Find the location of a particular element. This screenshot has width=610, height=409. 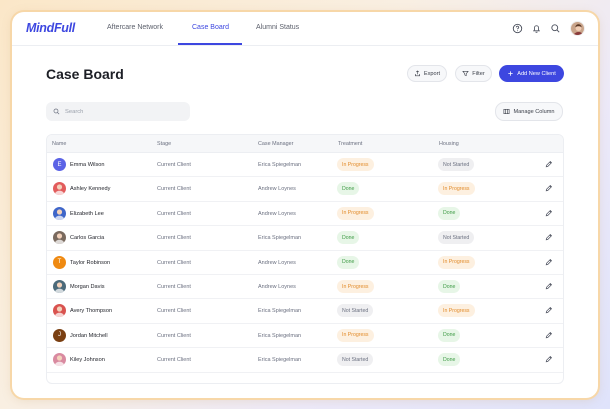

bell-icon is located at coordinates (536, 28).